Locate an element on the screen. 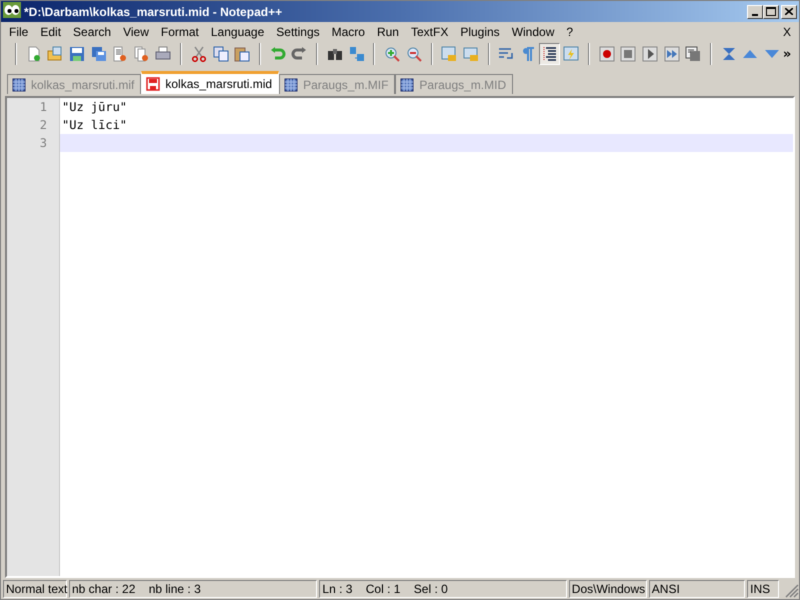 The image size is (800, 600). pilcrow-icon is located at coordinates (528, 54).